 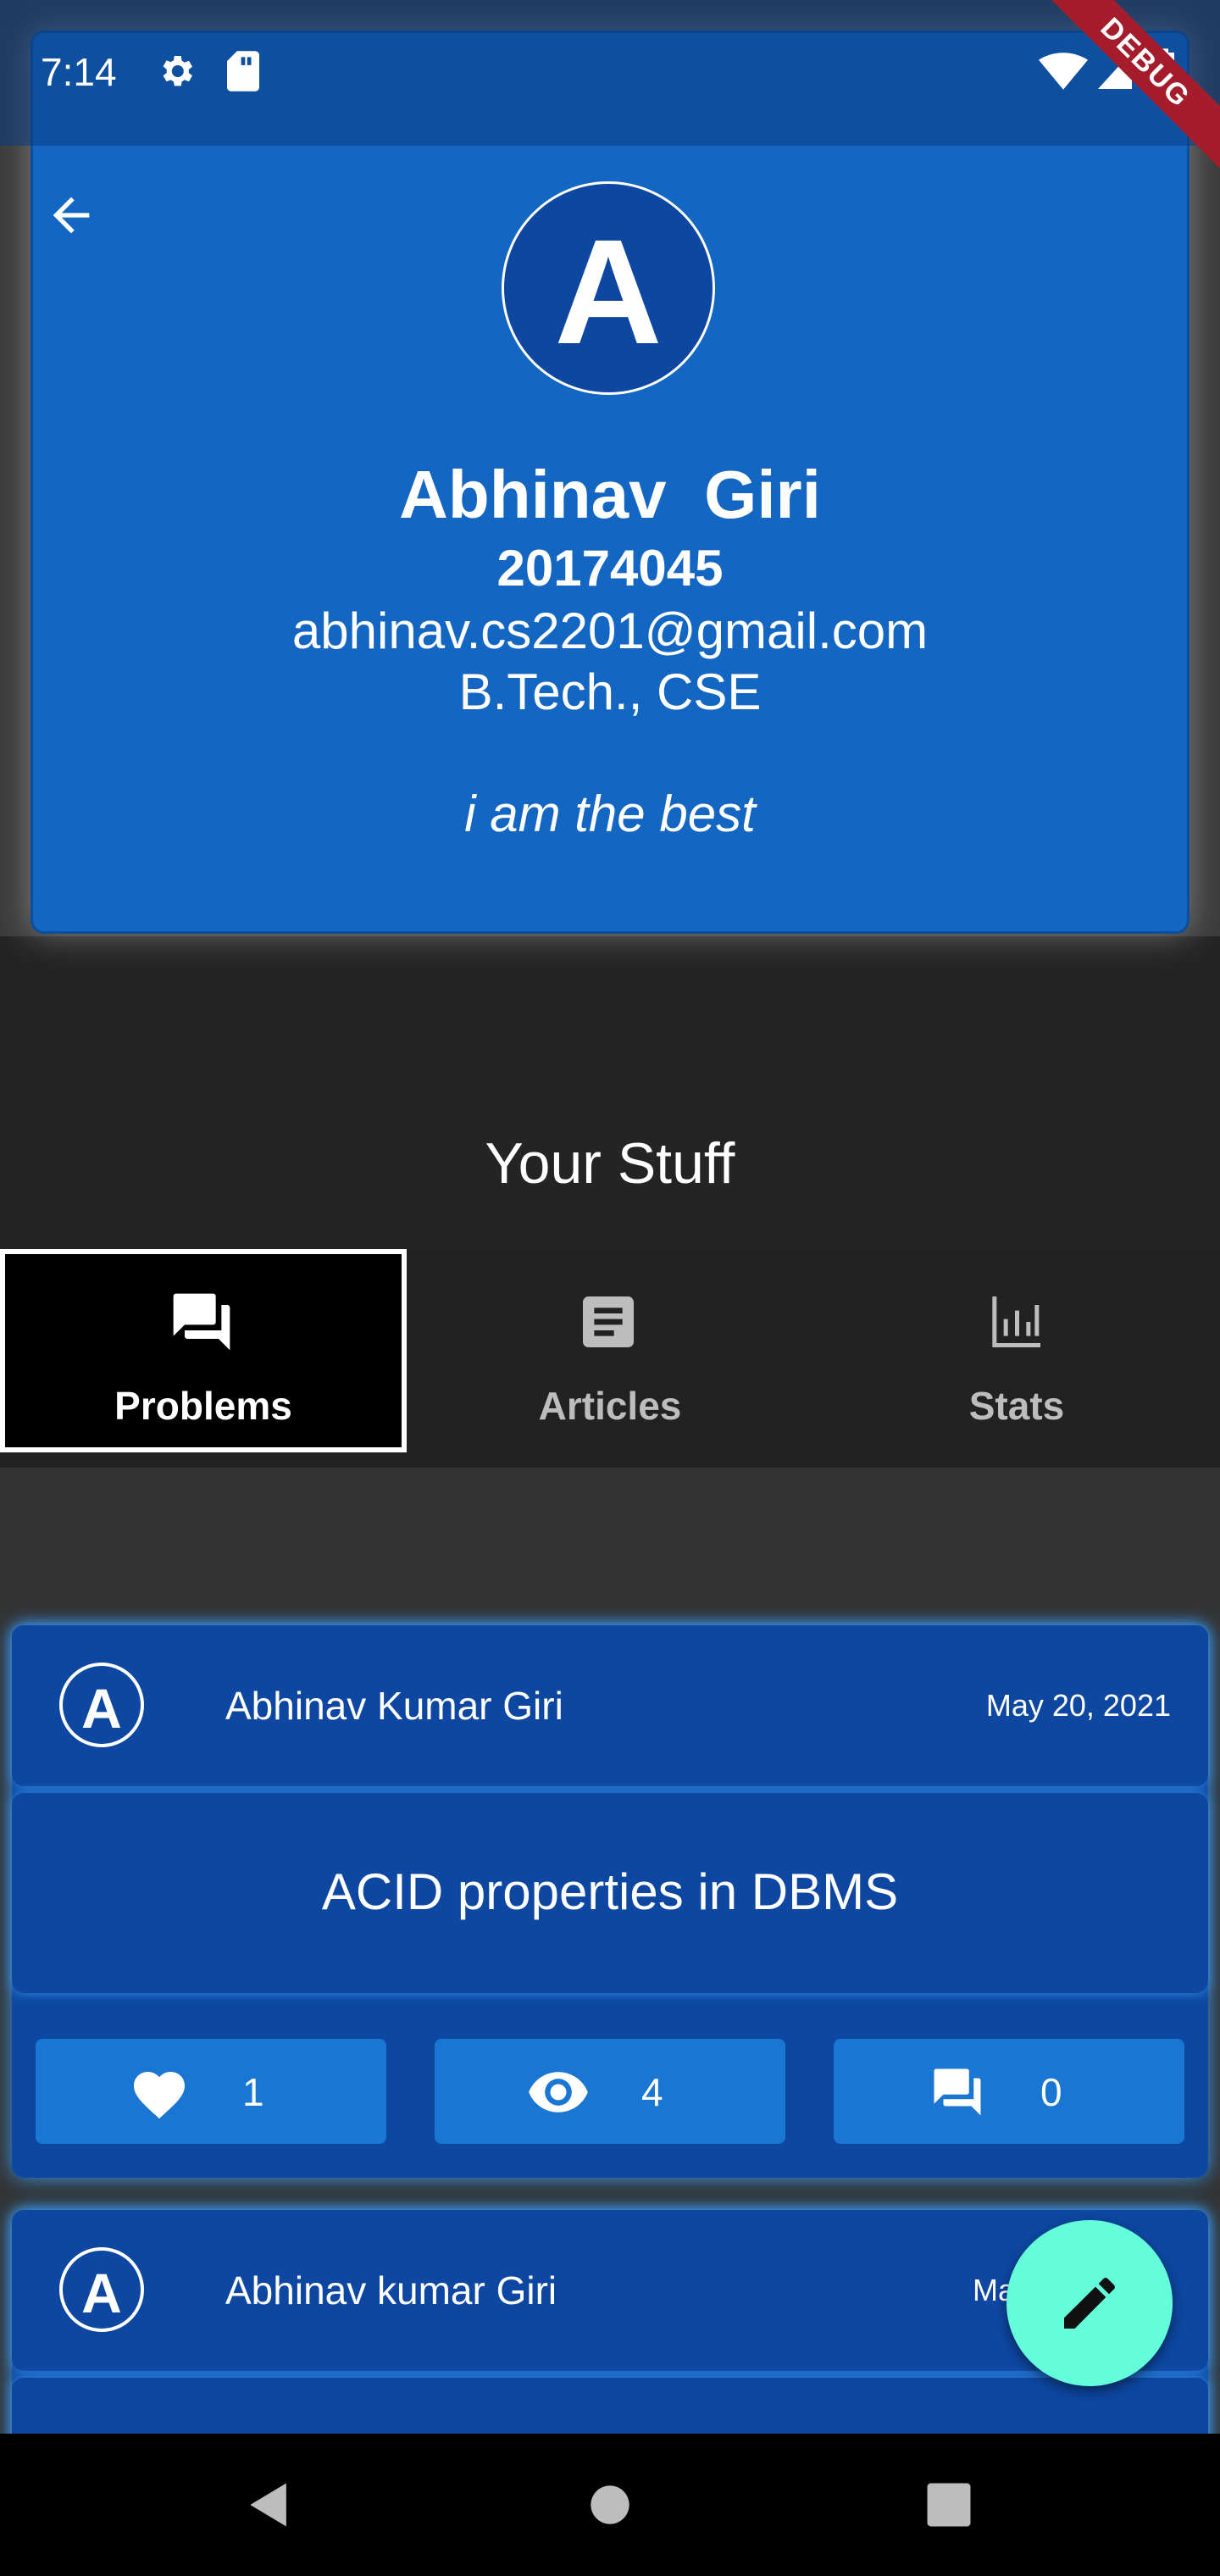 I want to click on profile-course: B.Tech., CSE, so click(x=610, y=691).